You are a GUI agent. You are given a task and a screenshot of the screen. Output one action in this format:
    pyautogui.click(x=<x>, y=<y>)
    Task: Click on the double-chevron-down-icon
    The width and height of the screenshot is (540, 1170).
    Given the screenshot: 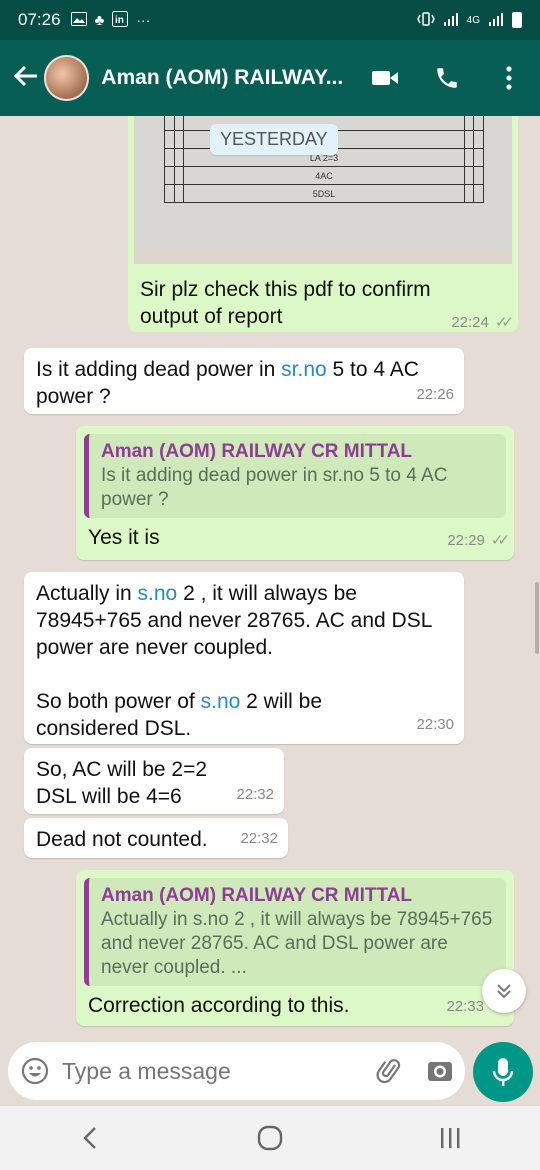 What is the action you would take?
    pyautogui.click(x=504, y=991)
    